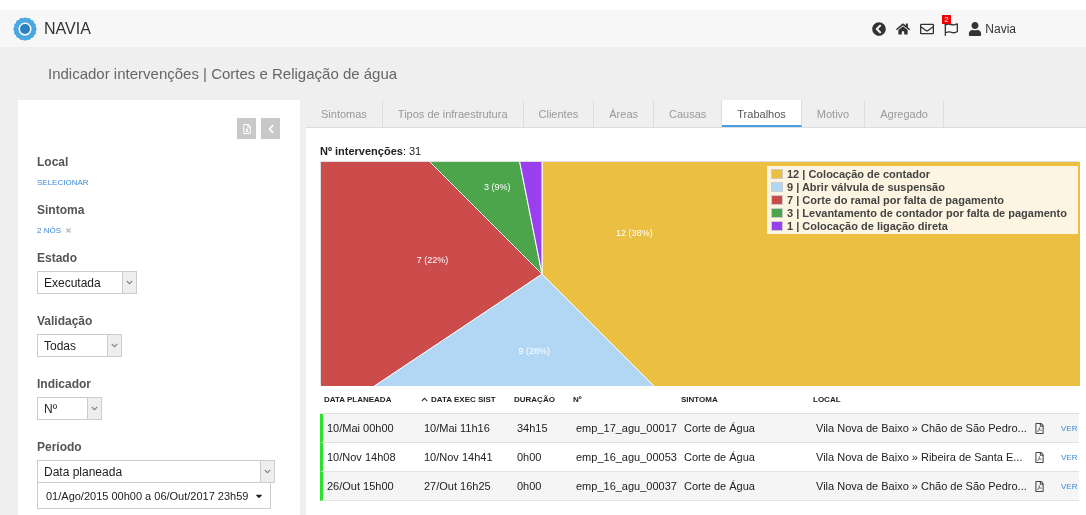 This screenshot has width=1086, height=515. I want to click on notification-badge: 2, so click(946, 19).